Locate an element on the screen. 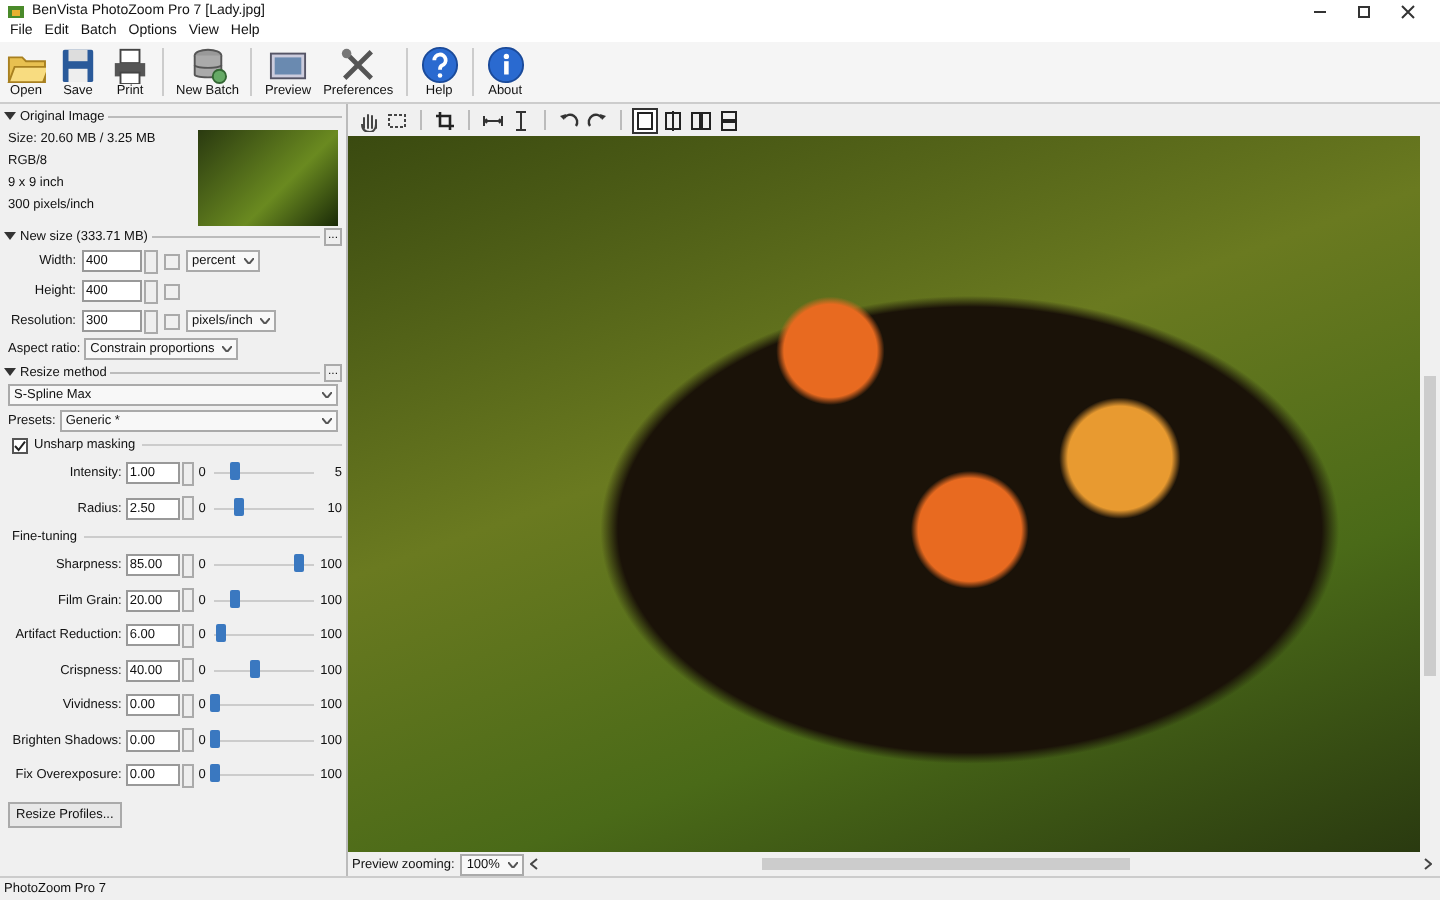 Image resolution: width=1440 pixels, height=900 pixels. rotate-right-icon is located at coordinates (597, 120).